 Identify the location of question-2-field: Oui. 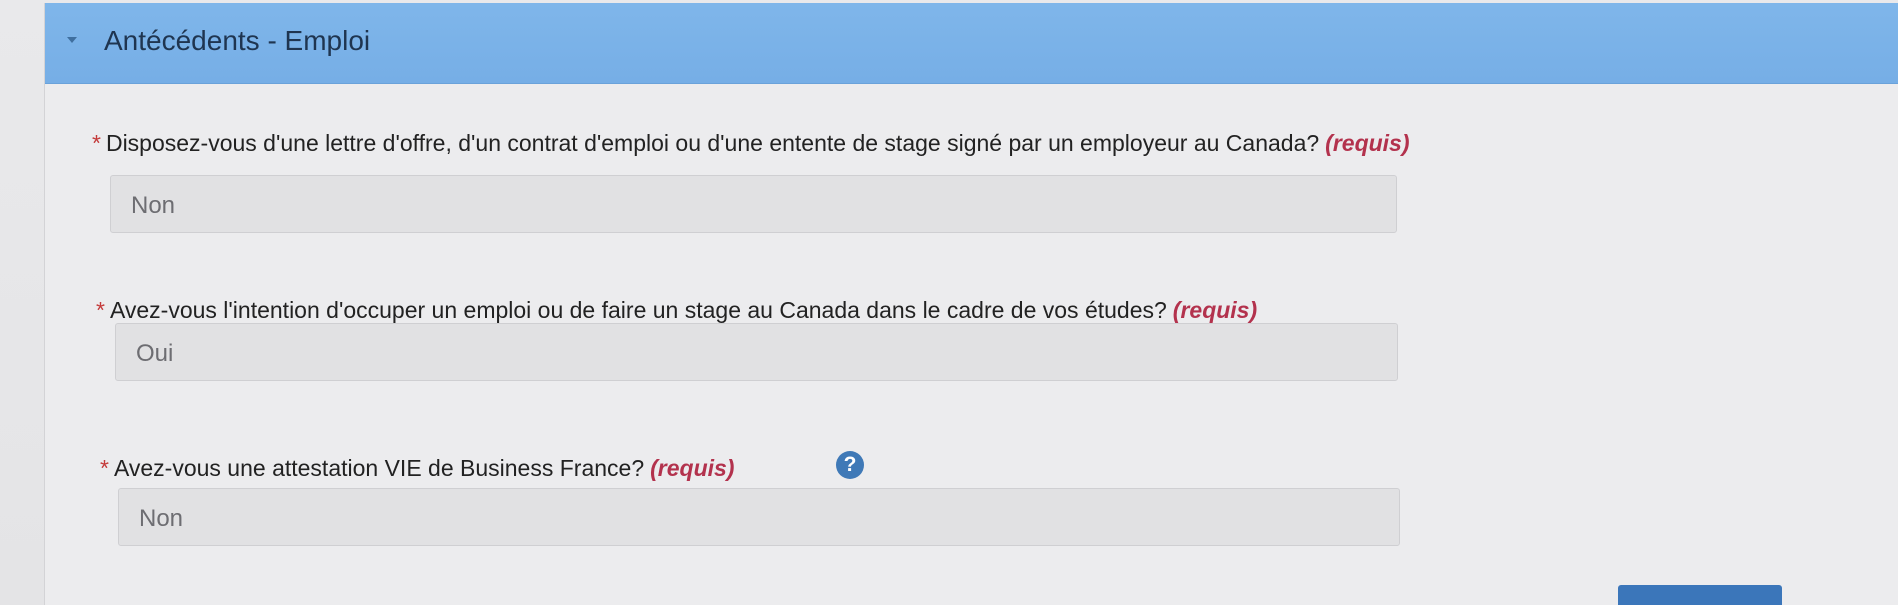
(756, 352).